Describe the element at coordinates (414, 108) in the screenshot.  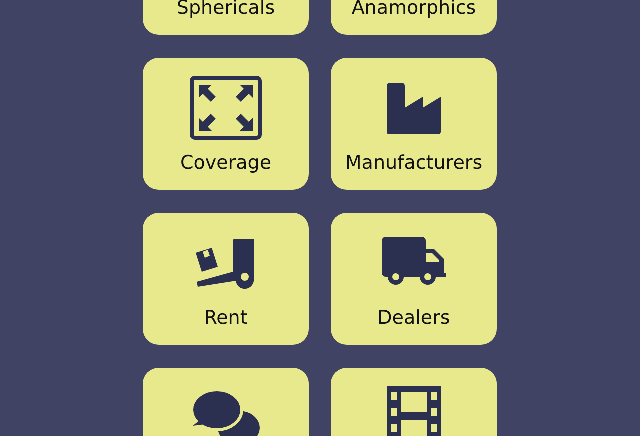
I see `factory-icon` at that location.